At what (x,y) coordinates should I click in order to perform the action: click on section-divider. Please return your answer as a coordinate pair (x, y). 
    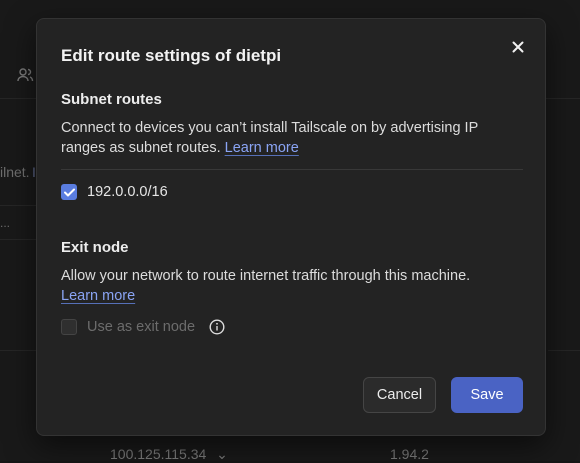
    Looking at the image, I should click on (292, 169).